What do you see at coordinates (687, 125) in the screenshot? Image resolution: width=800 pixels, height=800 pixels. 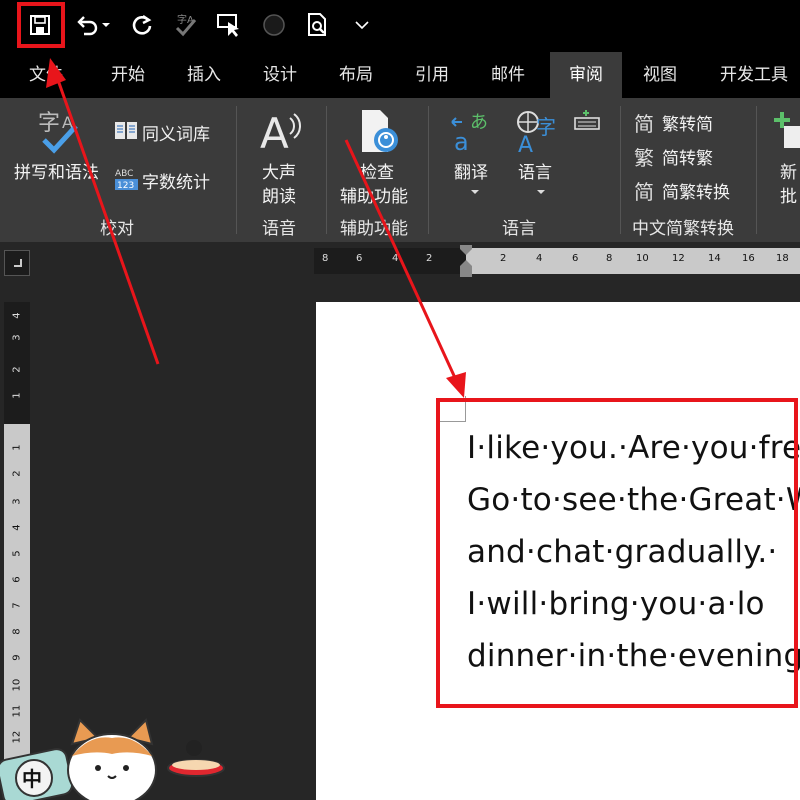 I see `trad-to-simp-label: 繁转简` at bounding box center [687, 125].